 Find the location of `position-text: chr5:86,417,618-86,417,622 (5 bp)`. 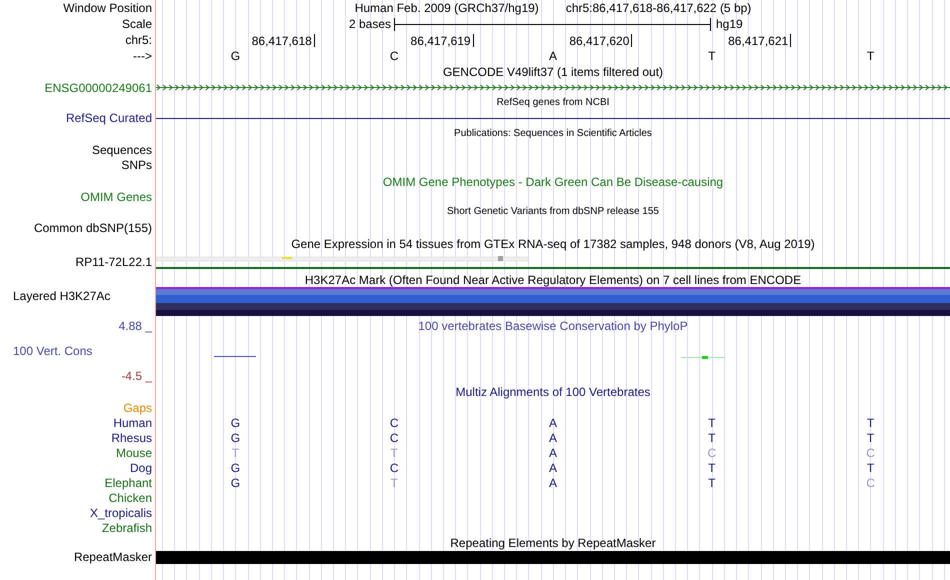

position-text: chr5:86,417,618-86,417,622 (5 bp) is located at coordinates (659, 8).